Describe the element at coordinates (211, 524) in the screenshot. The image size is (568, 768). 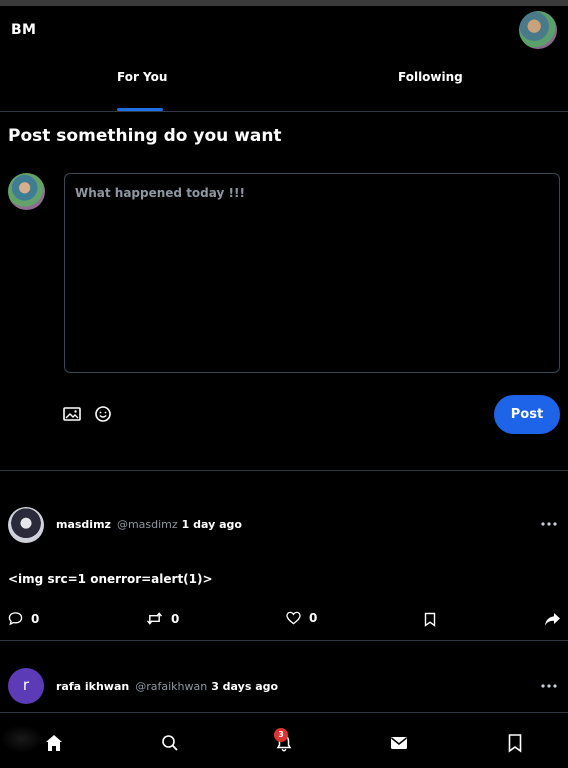
I see `post-timestamp: 1 day ago` at that location.